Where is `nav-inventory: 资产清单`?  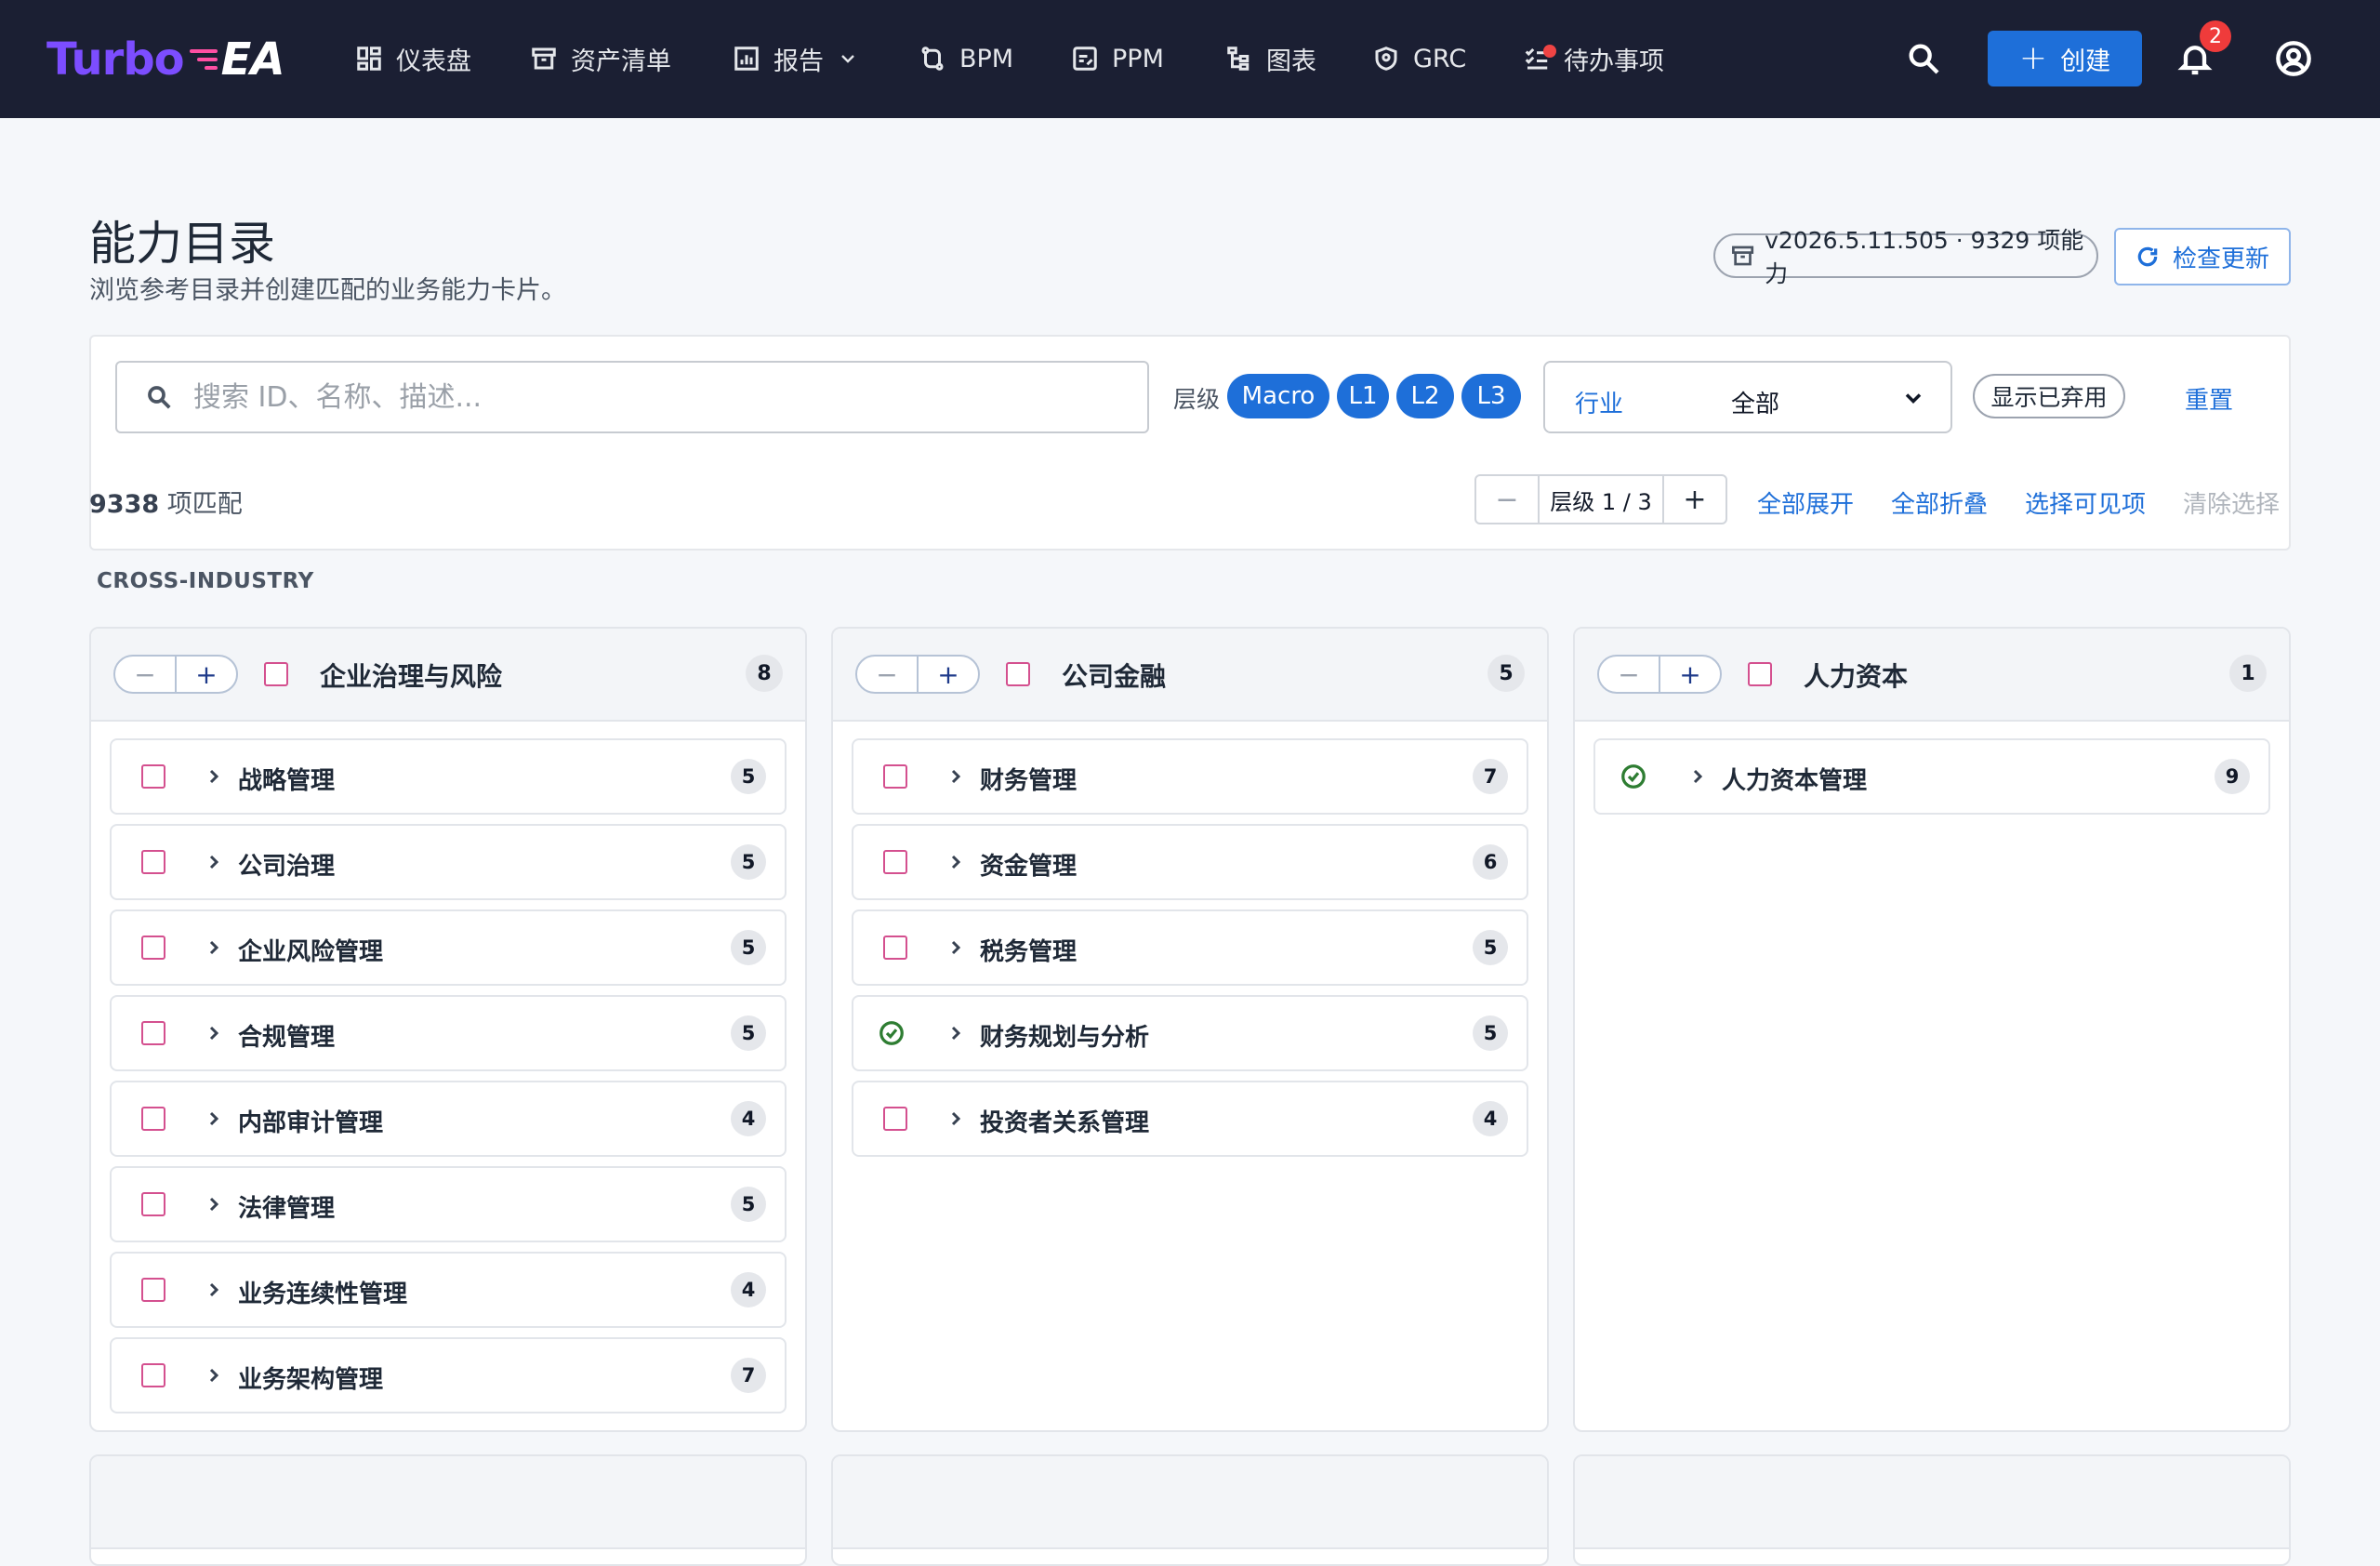
nav-inventory: 资产清单 is located at coordinates (600, 58).